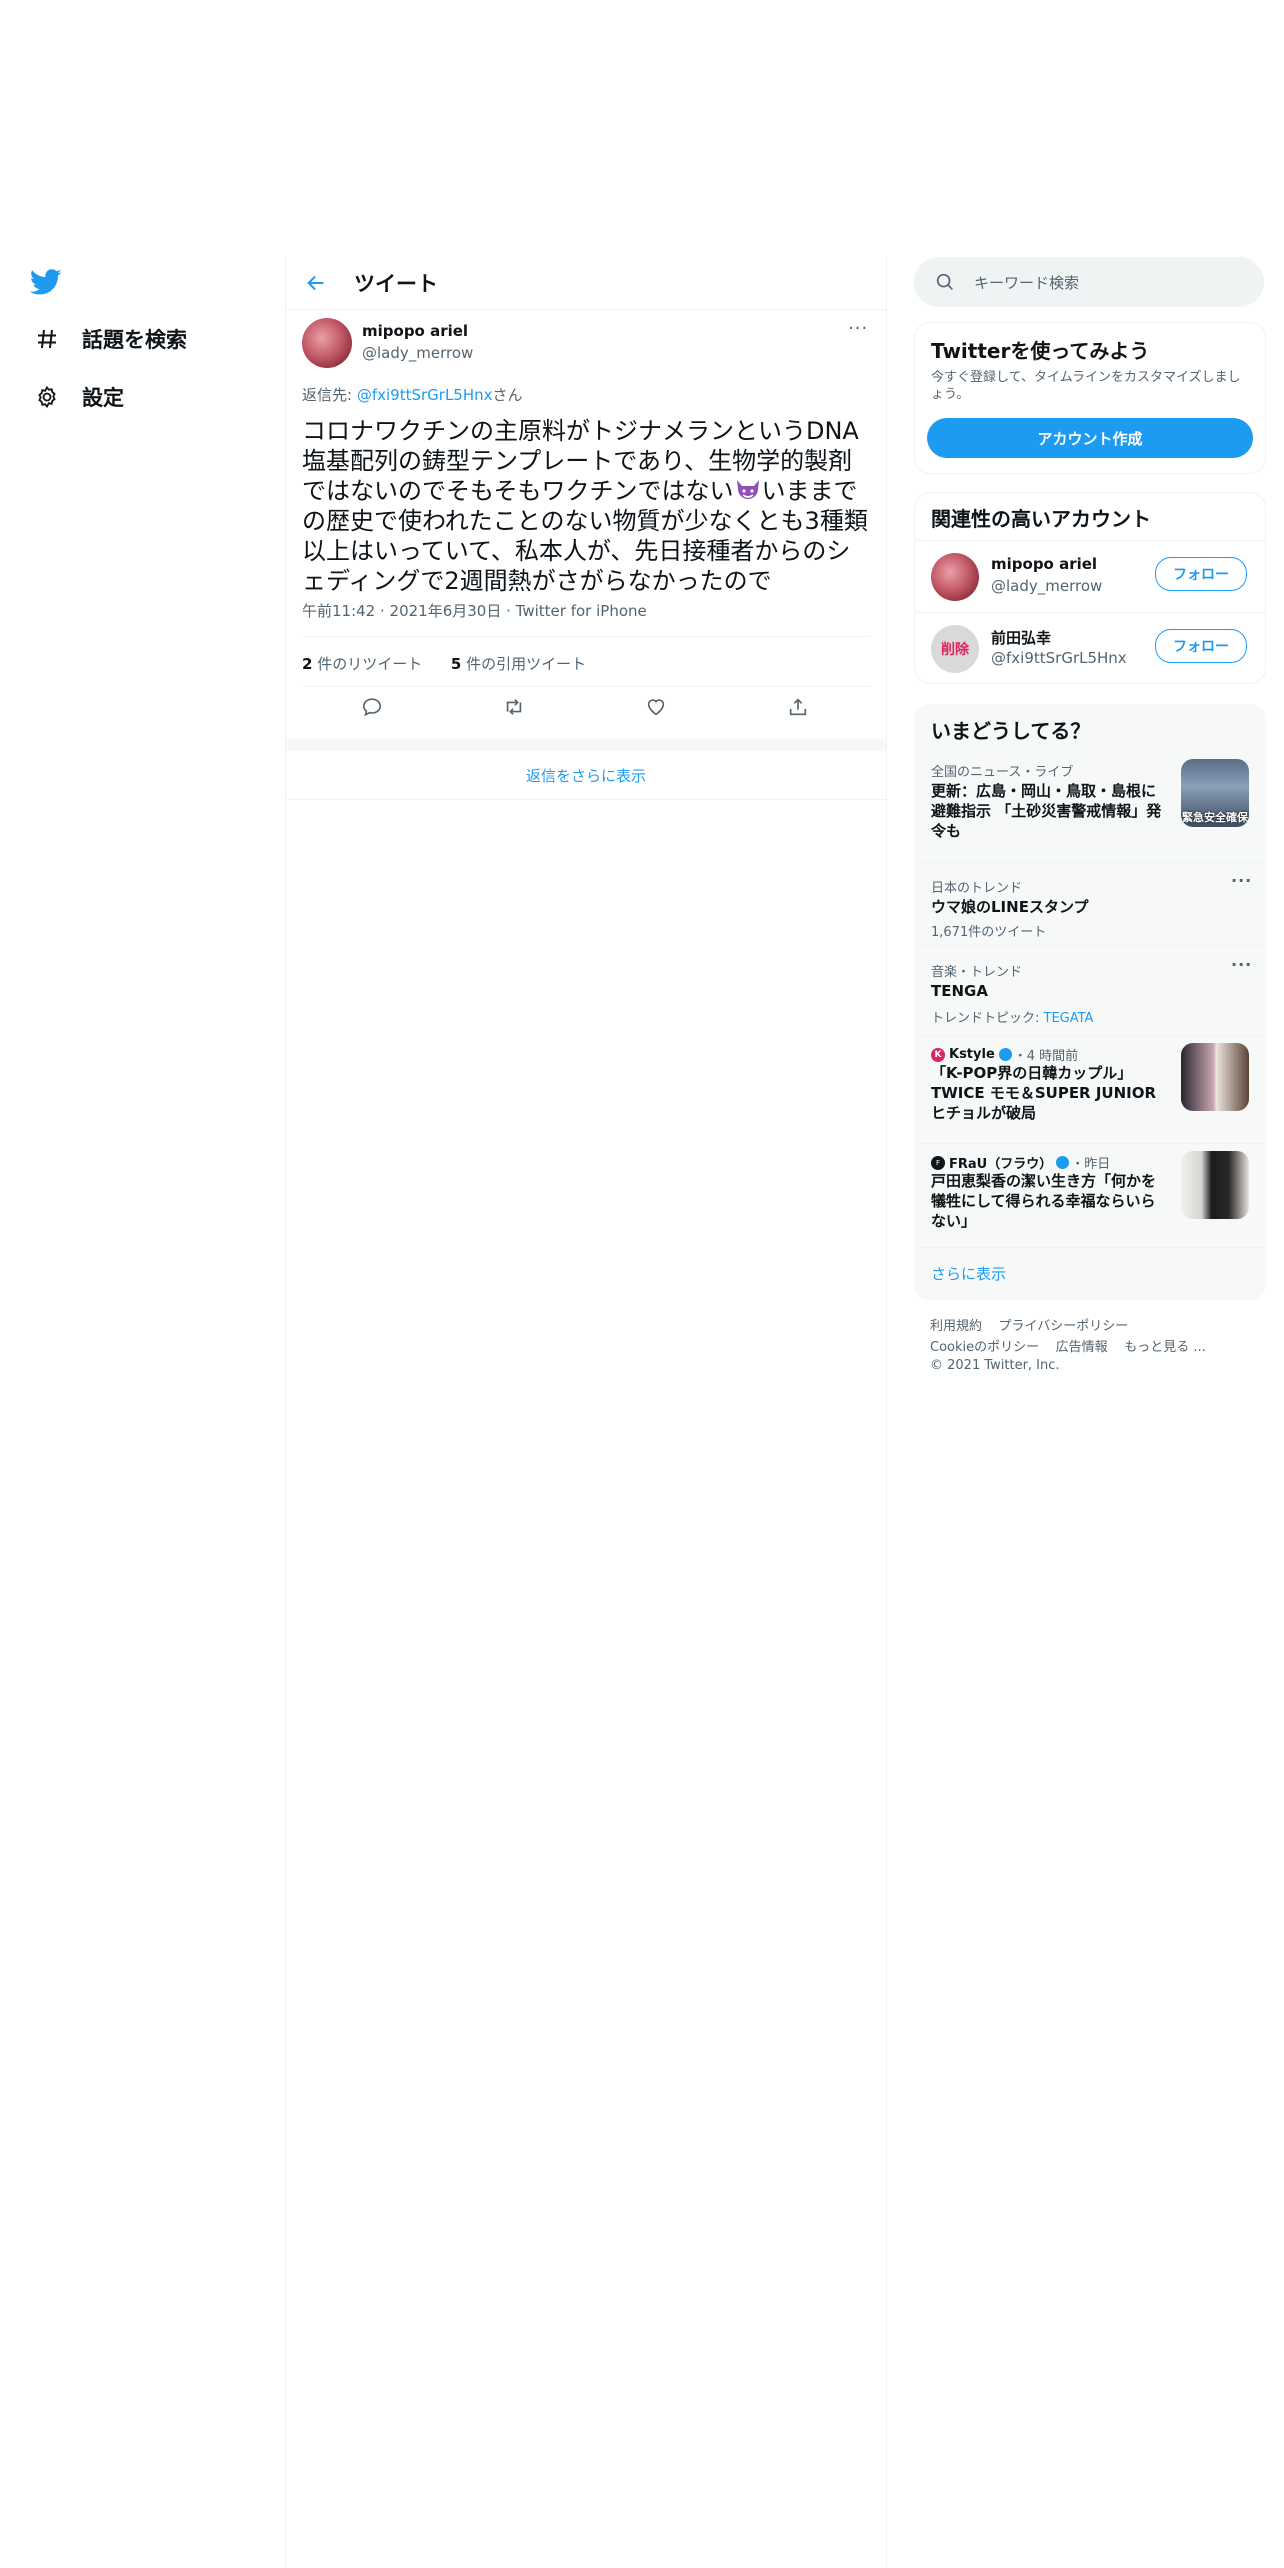  Describe the element at coordinates (1011, 731) in the screenshot. I see `trends-title: いまどうしてる？` at that location.